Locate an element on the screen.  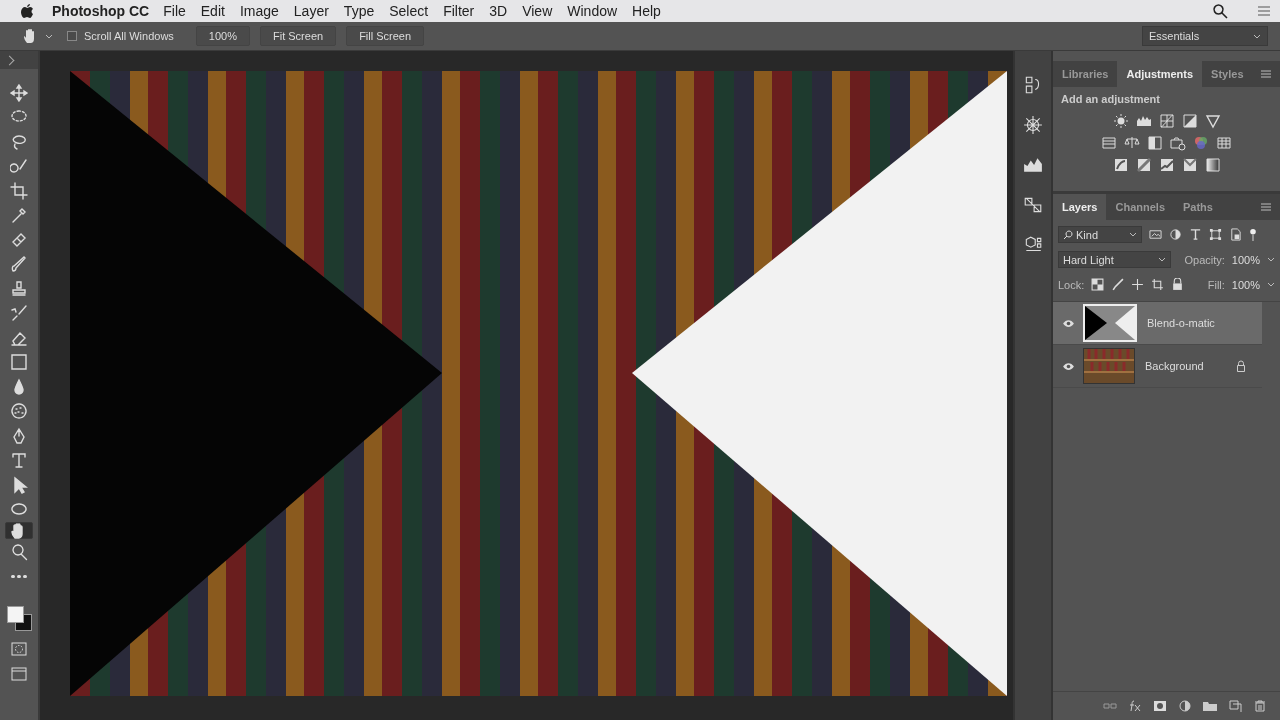
fill-field: 100% is located at coordinates (1253, 284).